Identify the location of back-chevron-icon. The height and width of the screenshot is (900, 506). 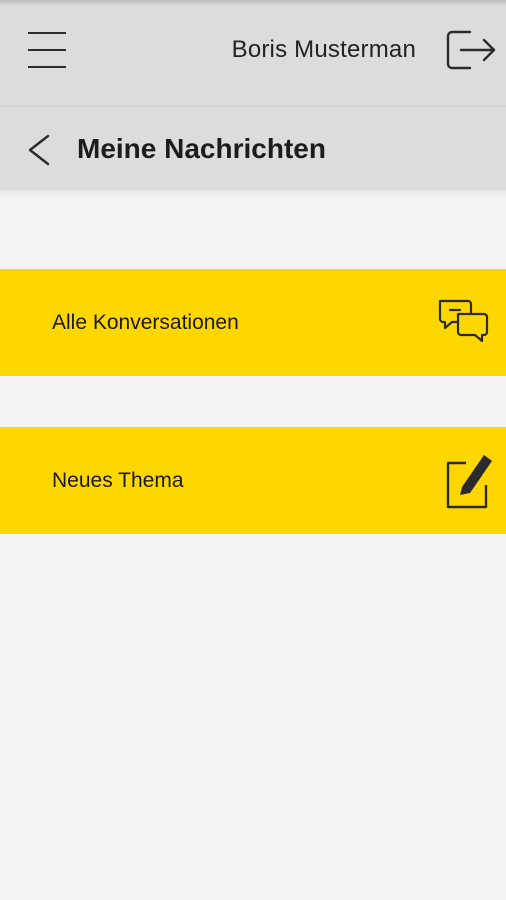
(39, 150).